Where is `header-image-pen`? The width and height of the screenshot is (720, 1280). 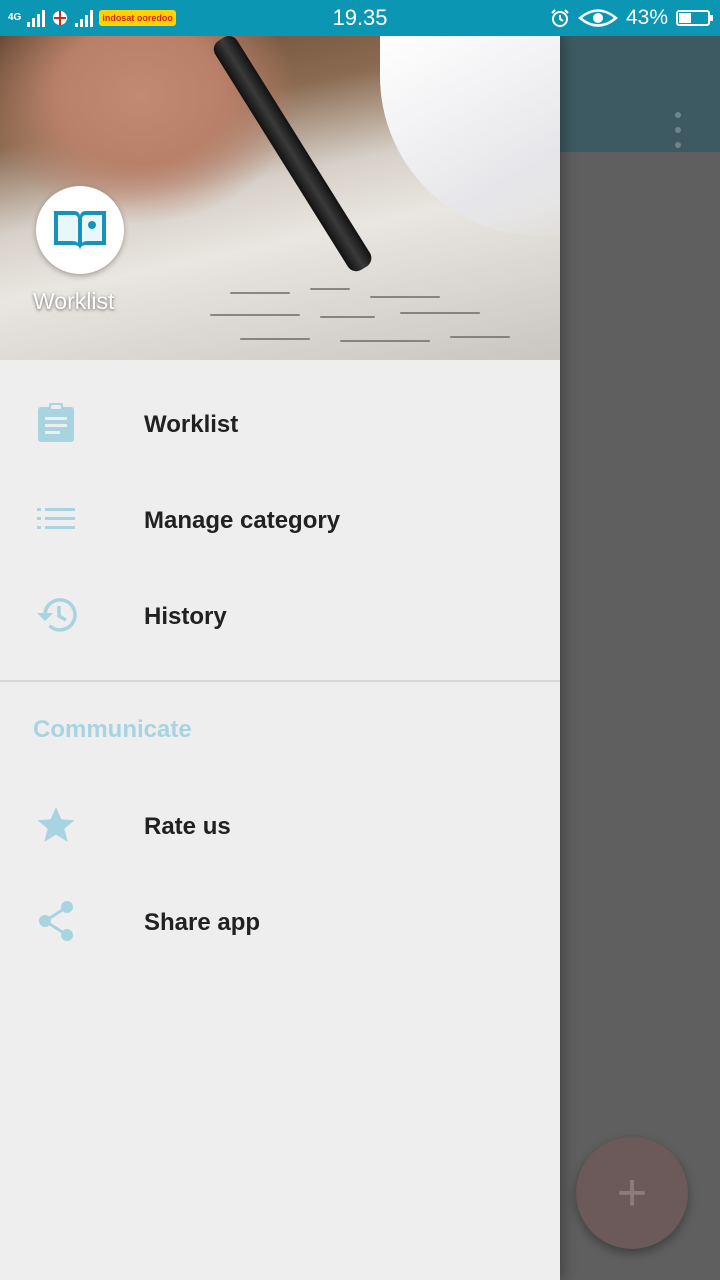 header-image-pen is located at coordinates (293, 155).